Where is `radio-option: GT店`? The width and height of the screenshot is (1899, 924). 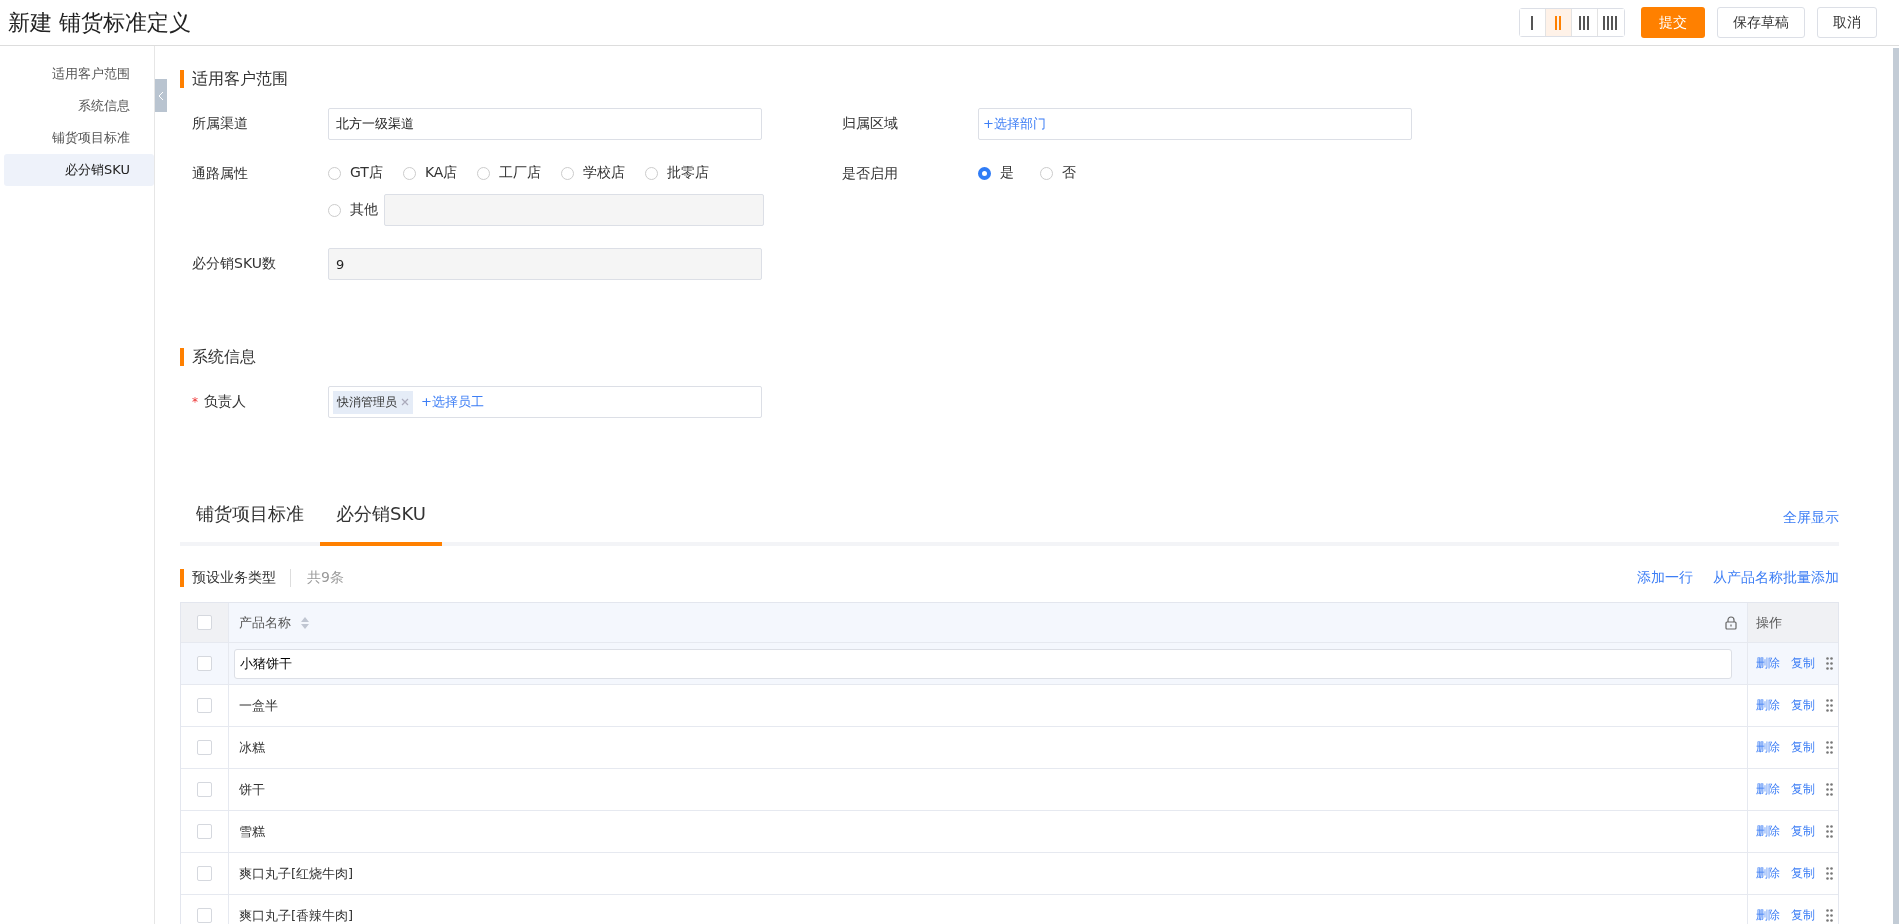
radio-option: GT店 is located at coordinates (355, 173).